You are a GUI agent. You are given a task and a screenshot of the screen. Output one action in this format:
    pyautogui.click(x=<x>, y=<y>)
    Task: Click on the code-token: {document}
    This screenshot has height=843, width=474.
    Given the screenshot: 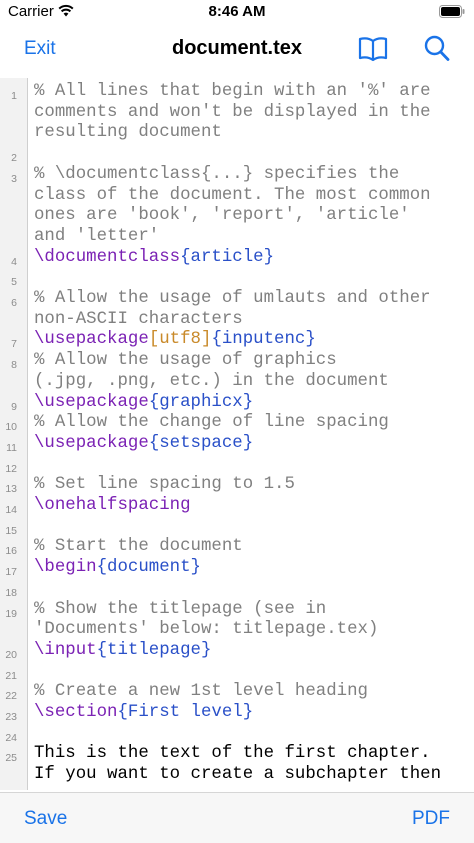 What is the action you would take?
    pyautogui.click(x=148, y=568)
    